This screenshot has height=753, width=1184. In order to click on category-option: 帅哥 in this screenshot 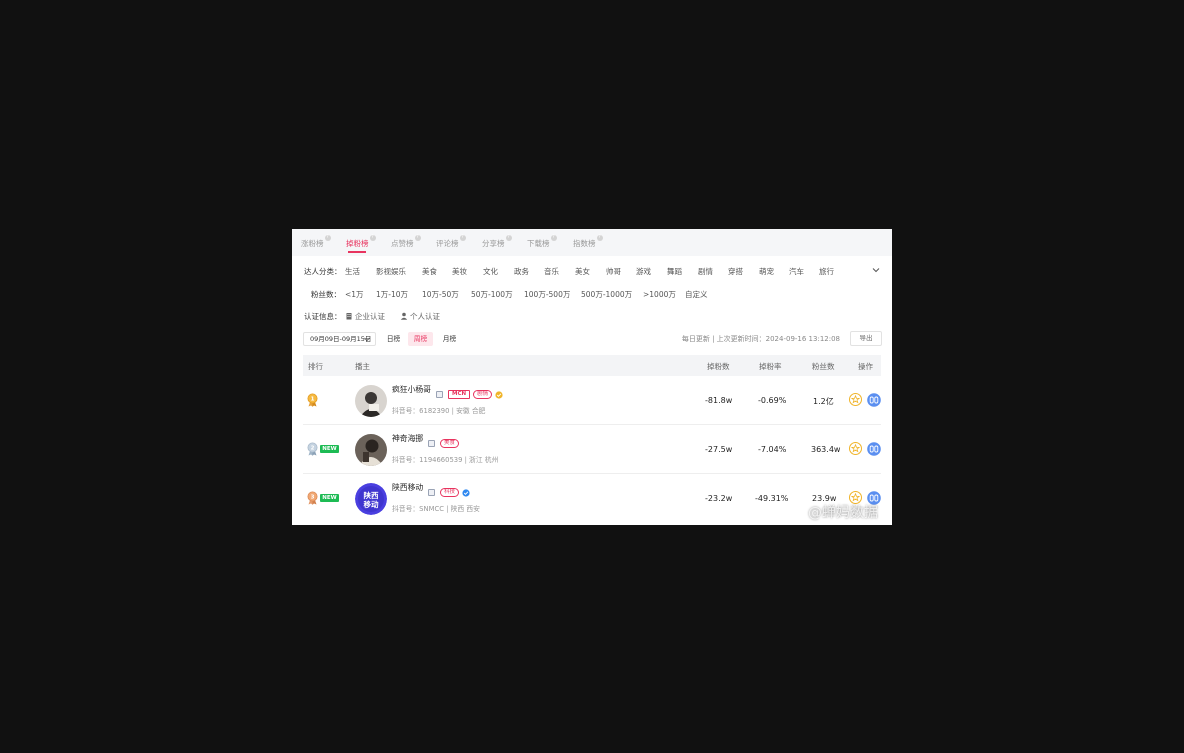, I will do `click(613, 271)`.